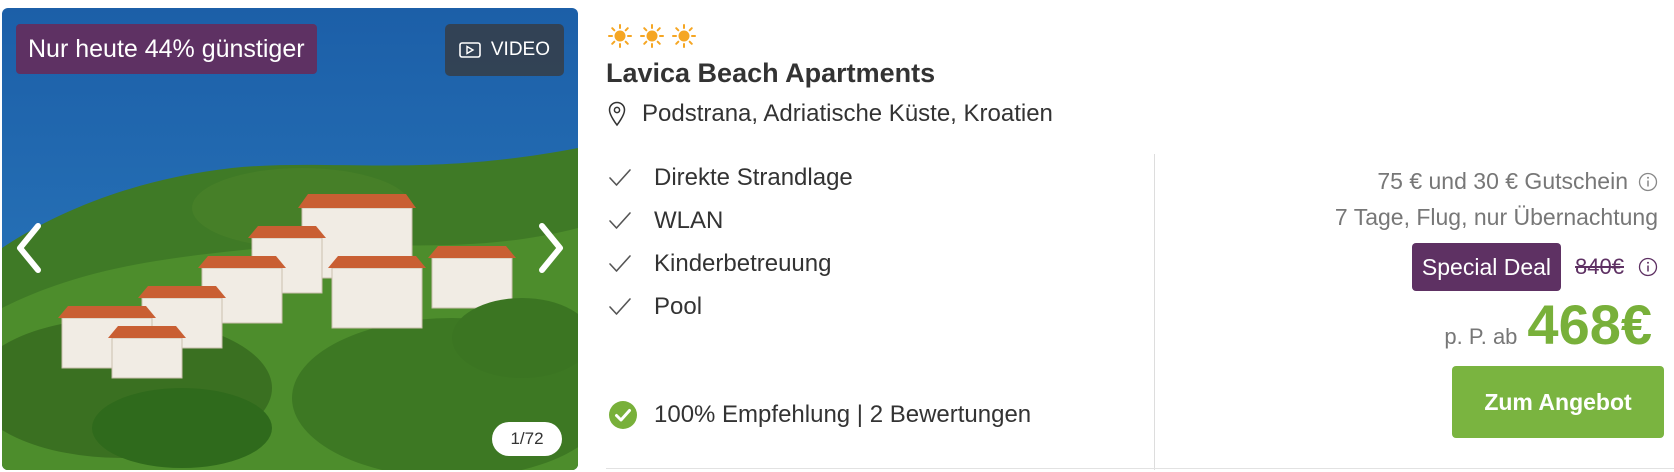  Describe the element at coordinates (1599, 266) in the screenshot. I see `old-price: 840€` at that location.